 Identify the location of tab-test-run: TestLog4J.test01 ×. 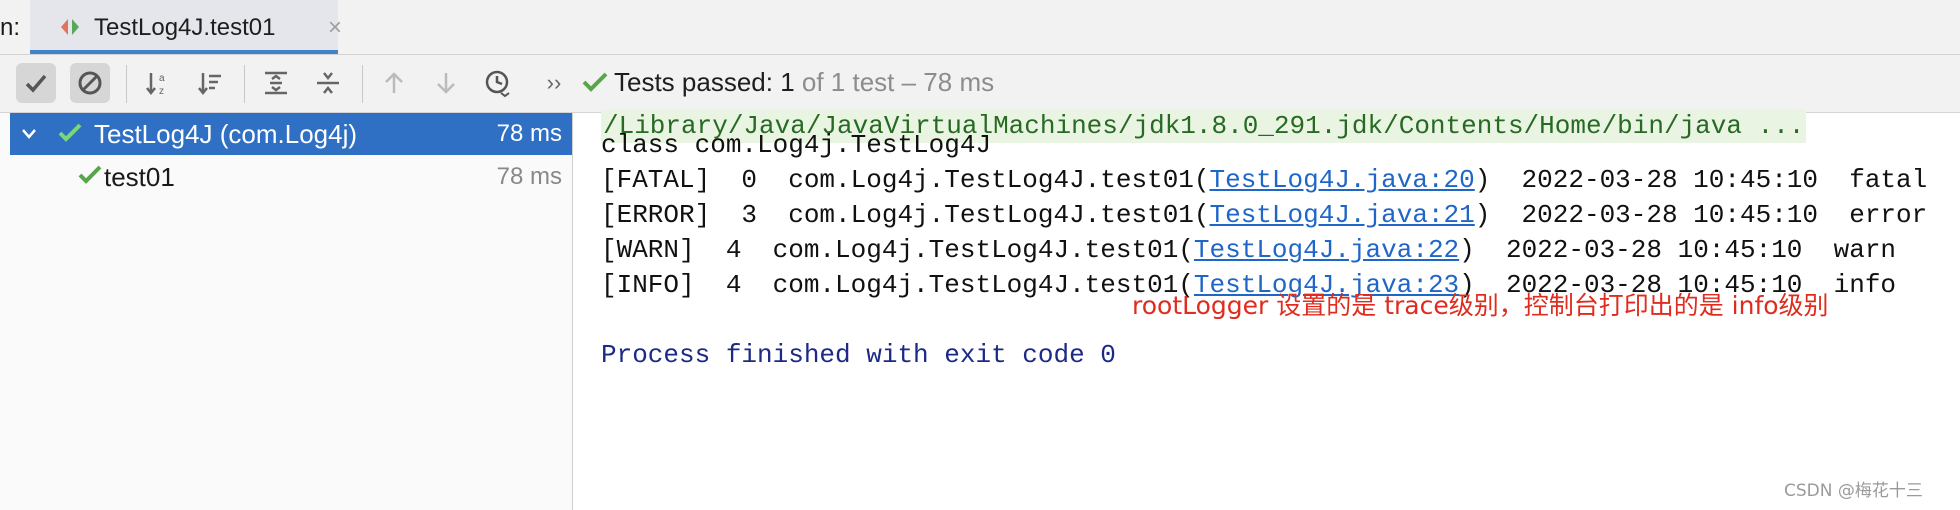
(186, 27).